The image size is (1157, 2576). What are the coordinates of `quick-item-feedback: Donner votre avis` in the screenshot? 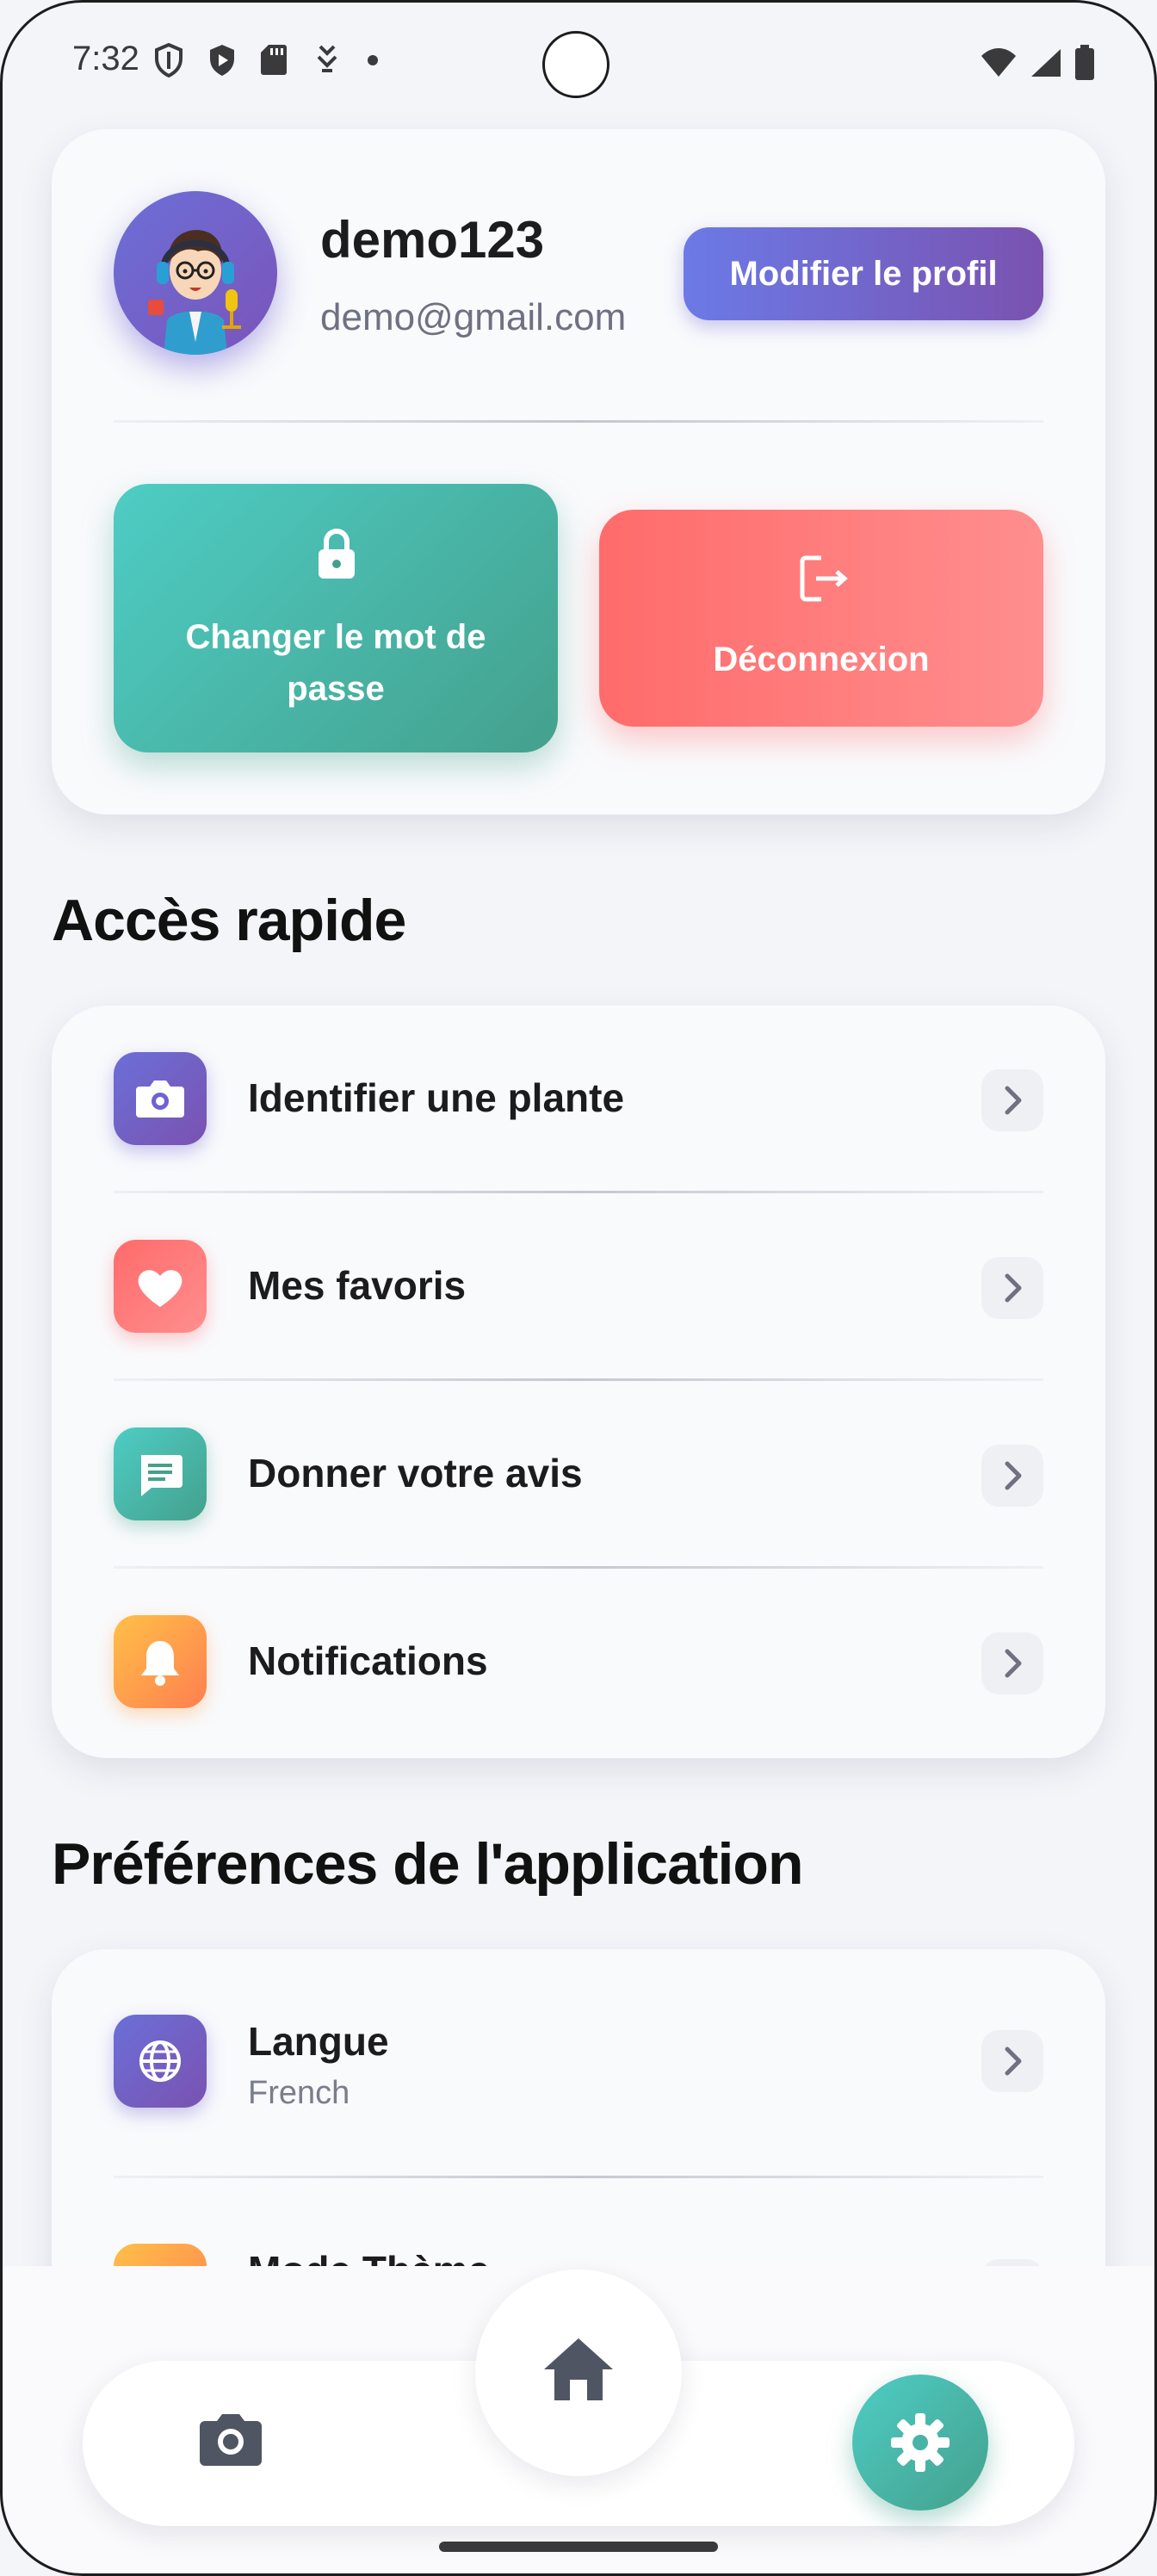 It's located at (579, 1475).